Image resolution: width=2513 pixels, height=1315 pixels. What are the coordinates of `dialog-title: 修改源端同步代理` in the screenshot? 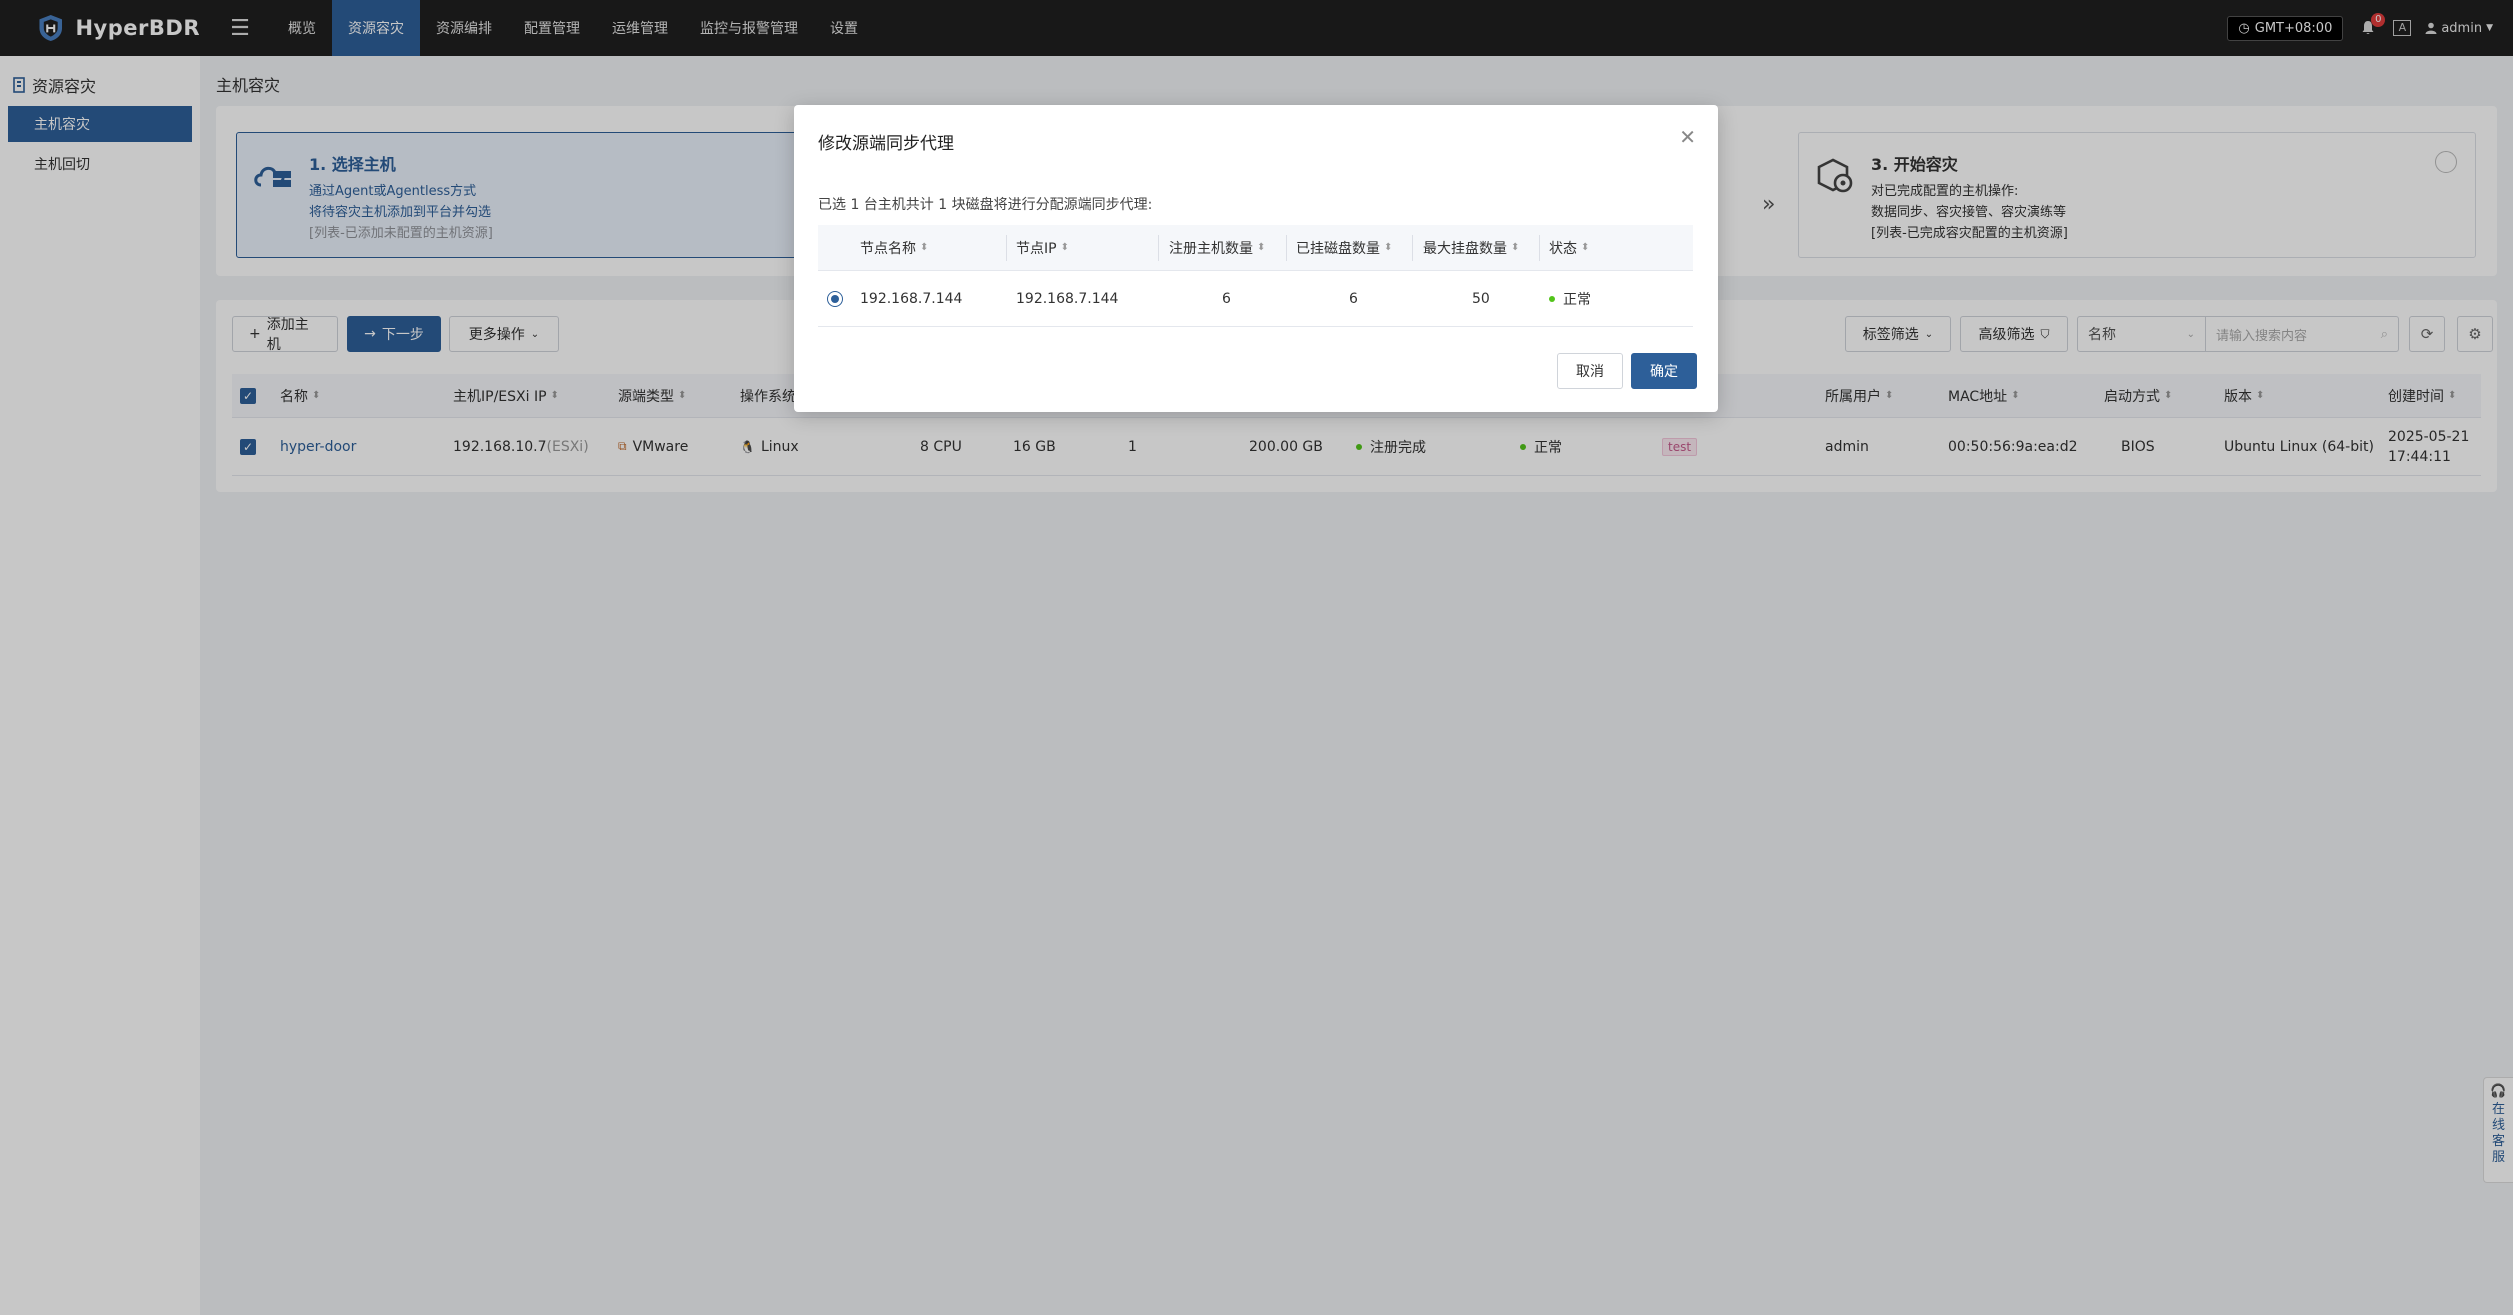 It's located at (886, 144).